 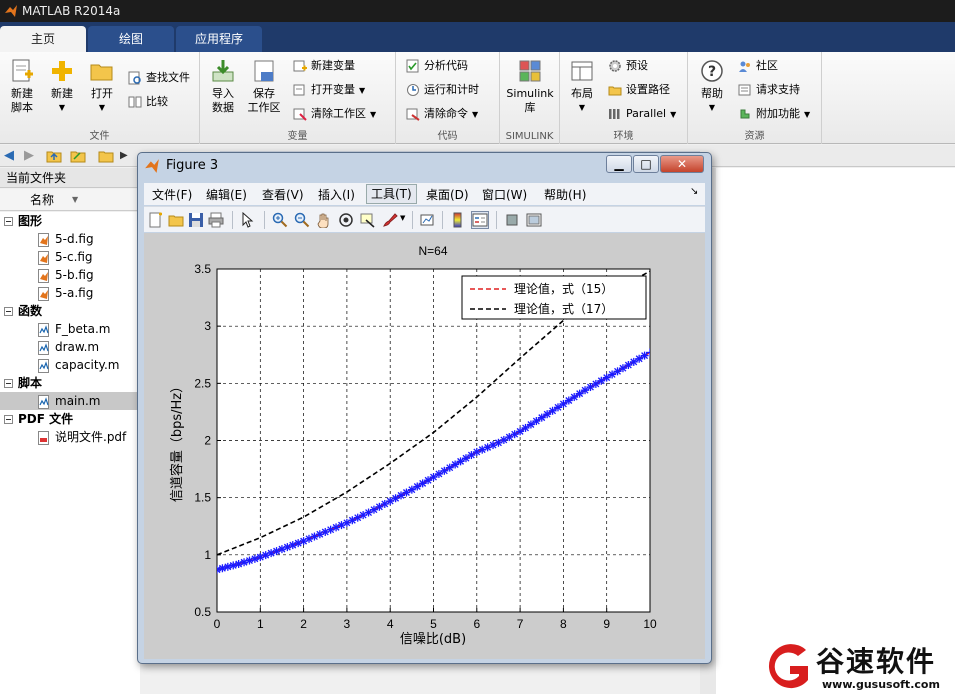 I want to click on set-path-button: 设置路径, so click(x=639, y=90).